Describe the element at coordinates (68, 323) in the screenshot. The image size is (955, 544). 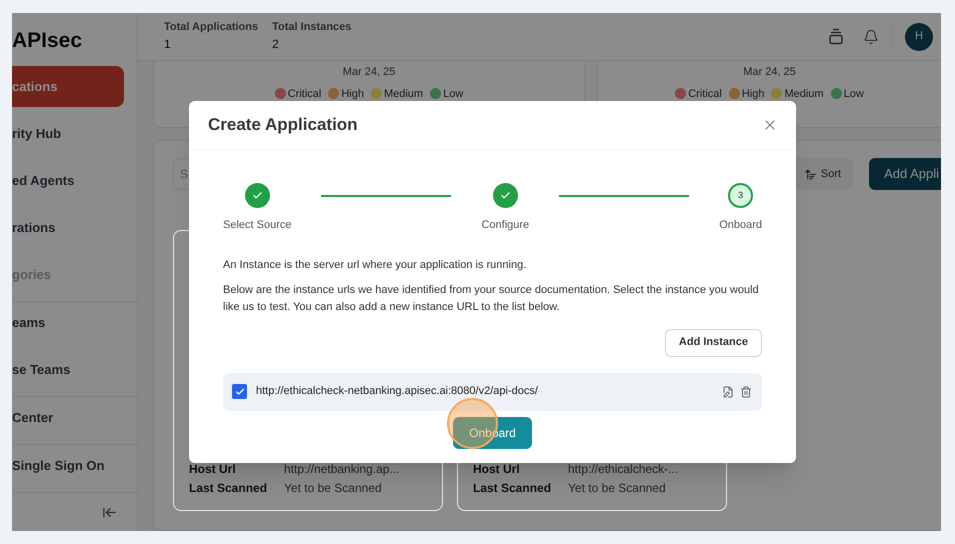
I see `sidebar-item: eams` at that location.